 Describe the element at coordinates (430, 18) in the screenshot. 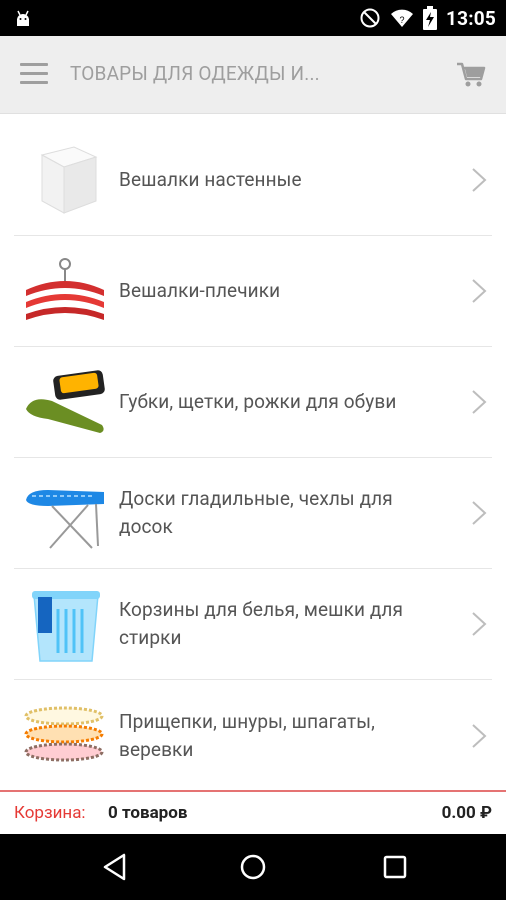

I see `battery-charging-icon` at that location.